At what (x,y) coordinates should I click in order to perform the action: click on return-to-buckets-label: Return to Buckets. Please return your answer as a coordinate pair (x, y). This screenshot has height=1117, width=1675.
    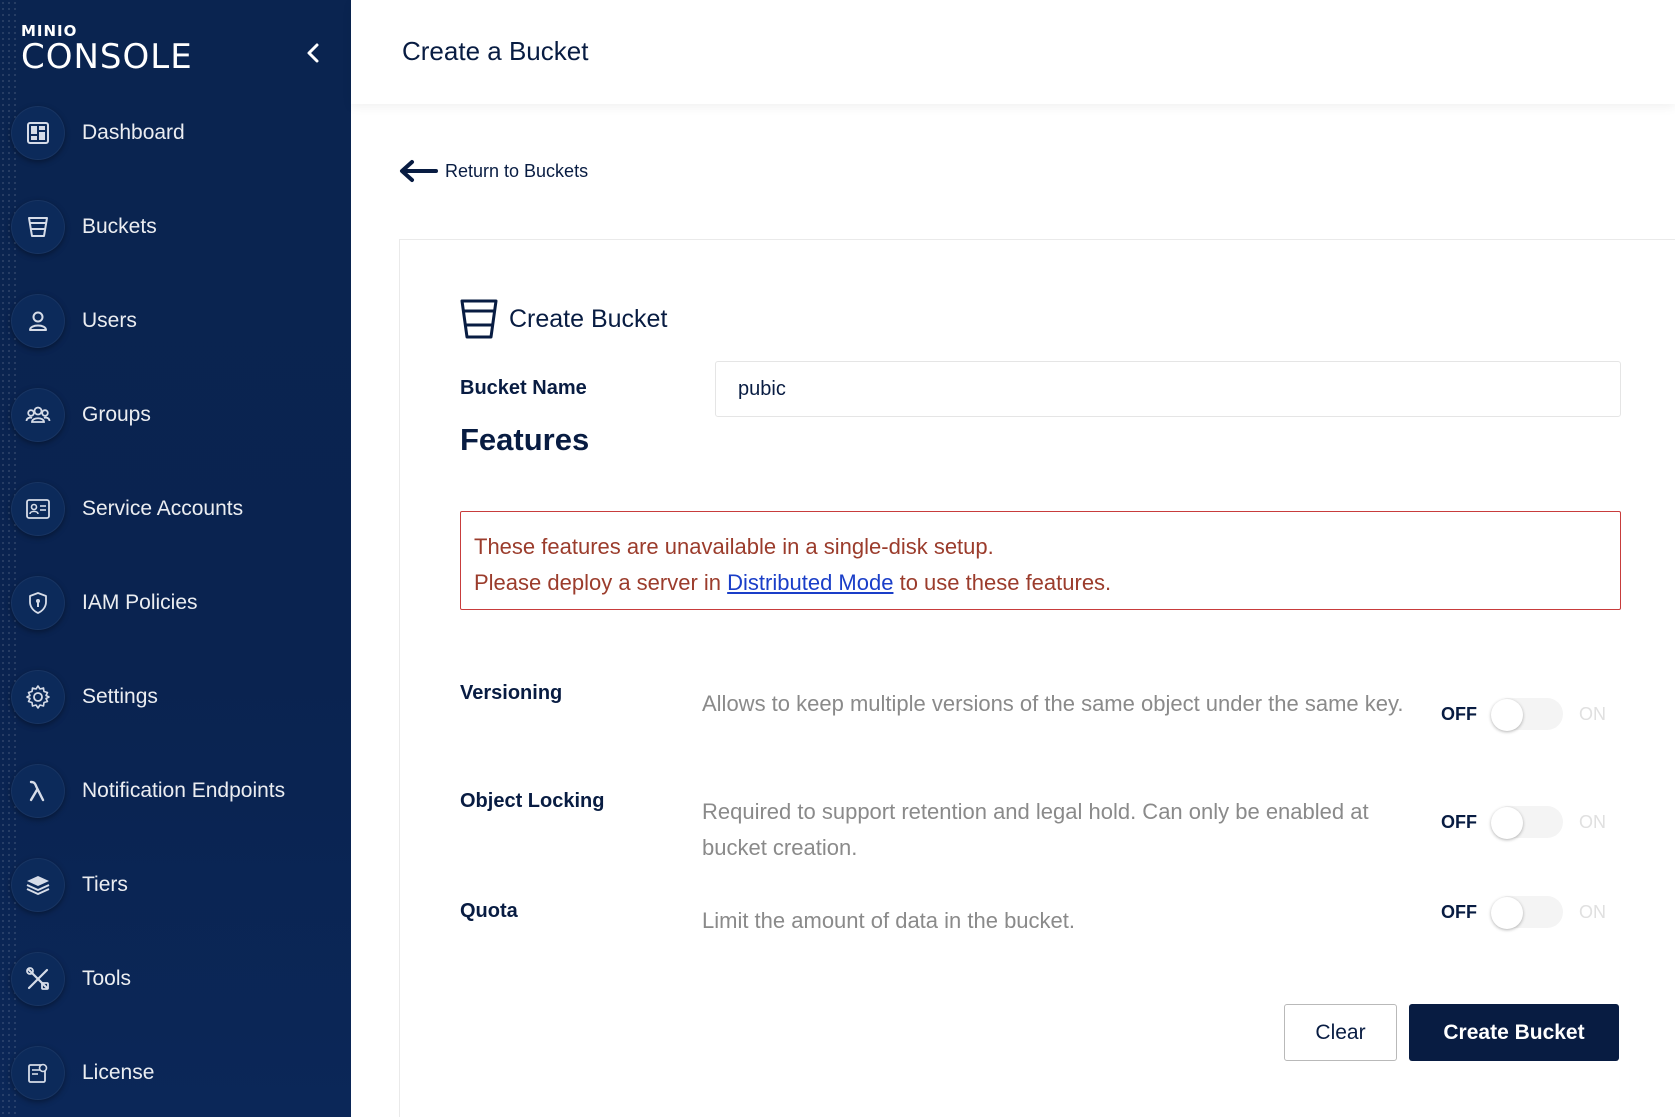
    Looking at the image, I should click on (517, 170).